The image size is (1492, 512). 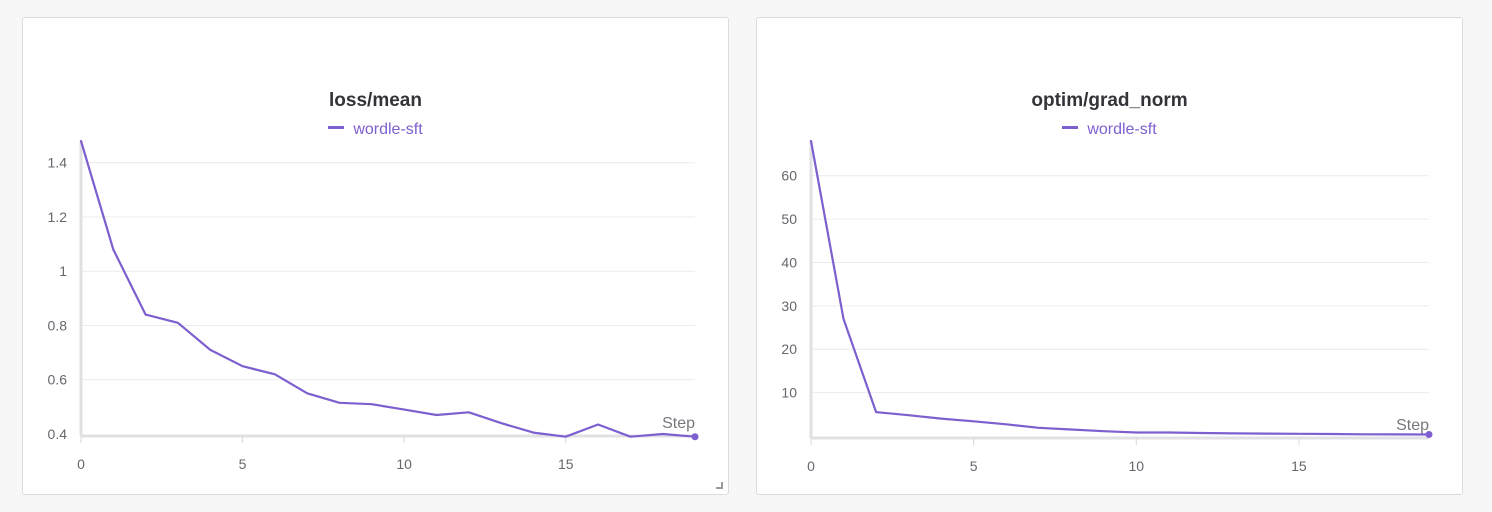 I want to click on y-tick-label: 10, so click(x=789, y=393).